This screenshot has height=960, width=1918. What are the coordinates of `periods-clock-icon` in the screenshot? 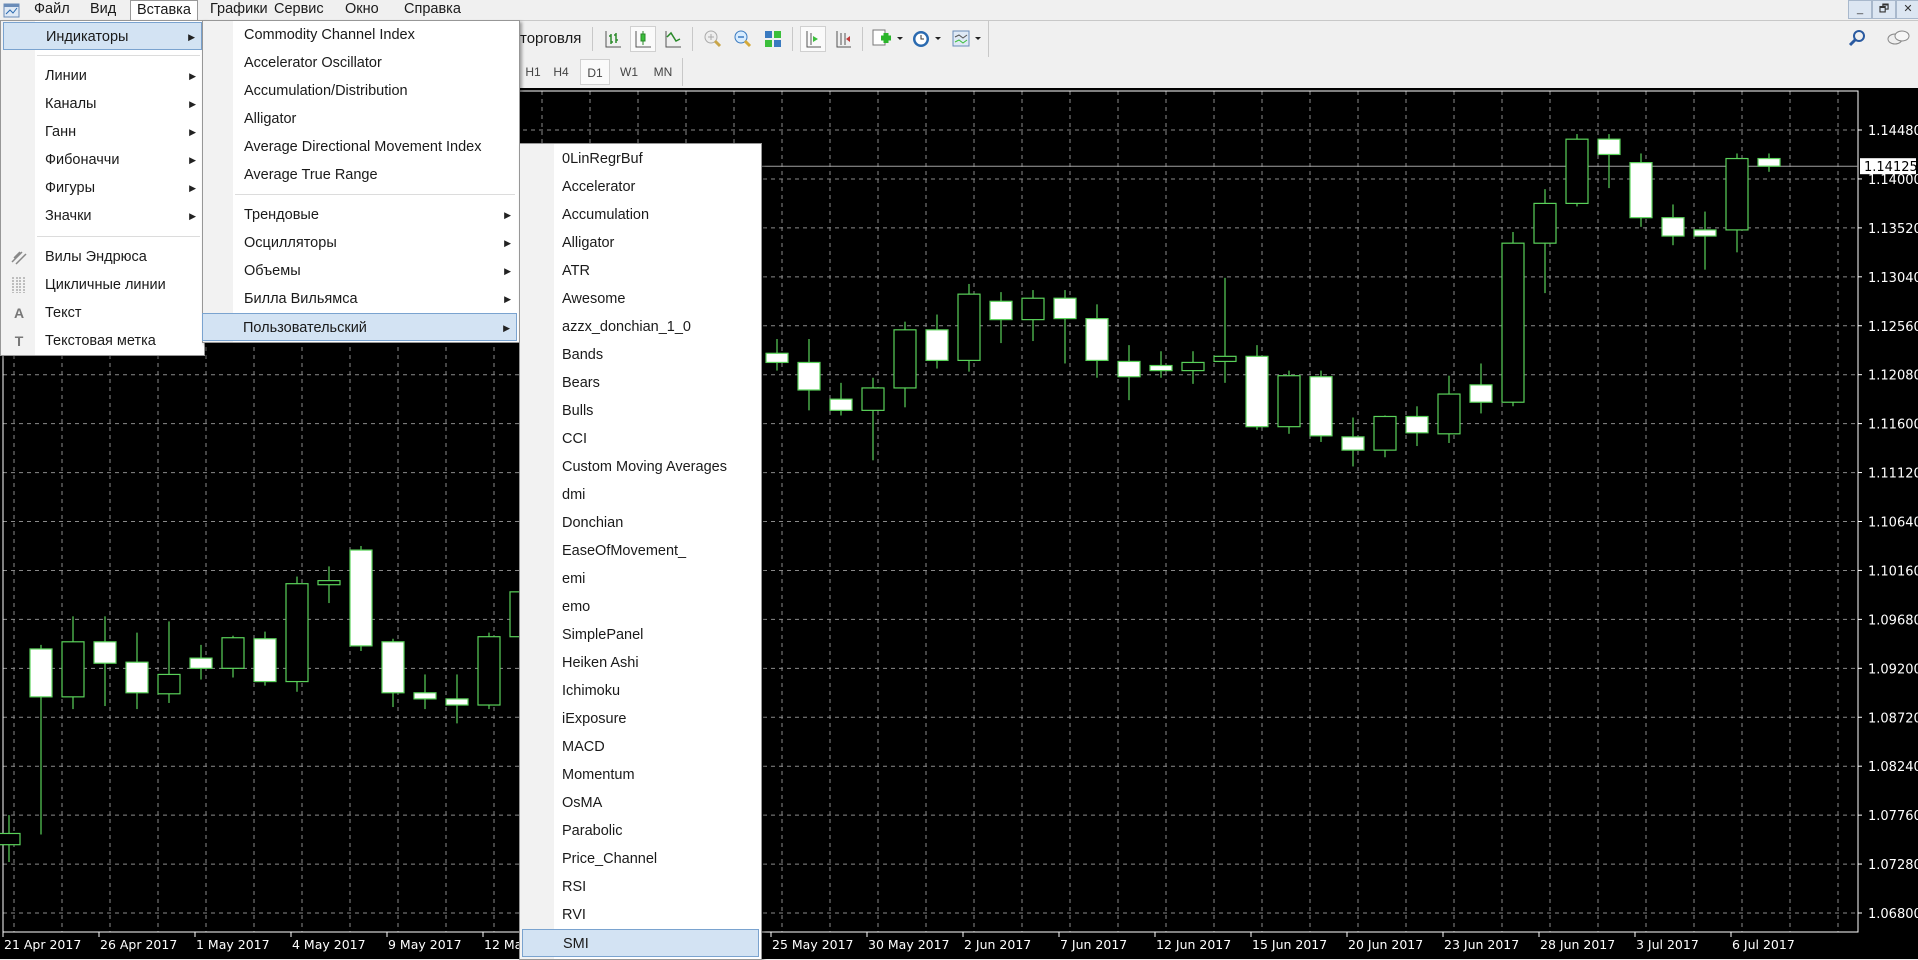 It's located at (928, 39).